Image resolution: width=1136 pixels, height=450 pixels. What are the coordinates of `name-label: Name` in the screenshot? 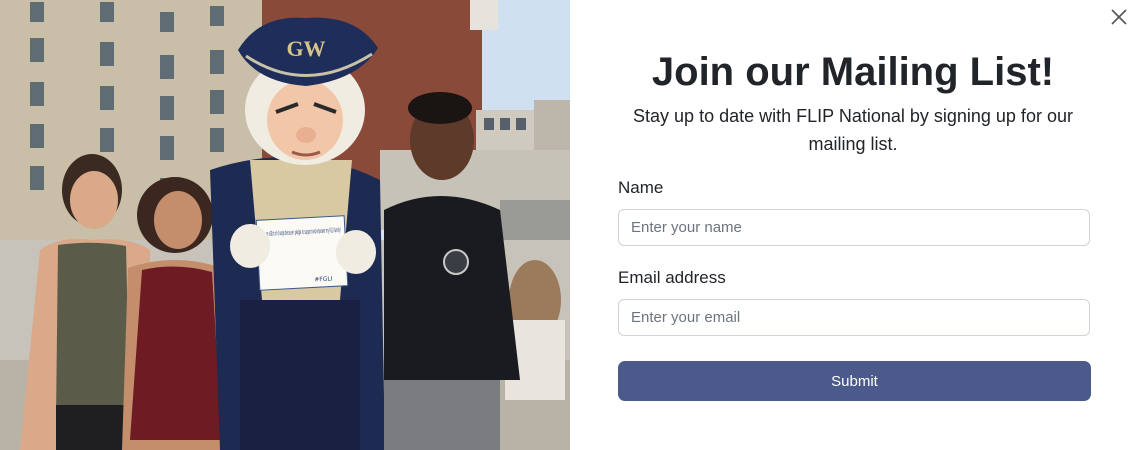 It's located at (641, 187).